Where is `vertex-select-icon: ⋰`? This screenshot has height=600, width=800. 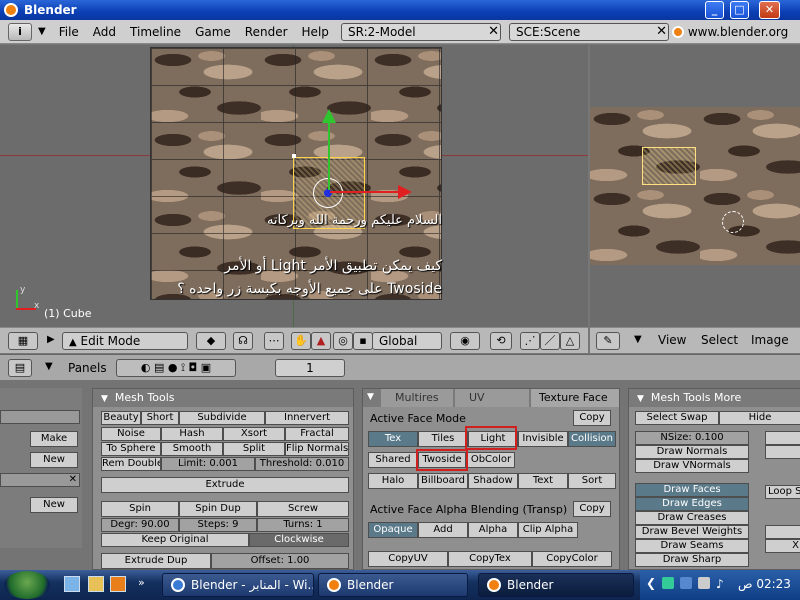
vertex-select-icon: ⋰ is located at coordinates (530, 341).